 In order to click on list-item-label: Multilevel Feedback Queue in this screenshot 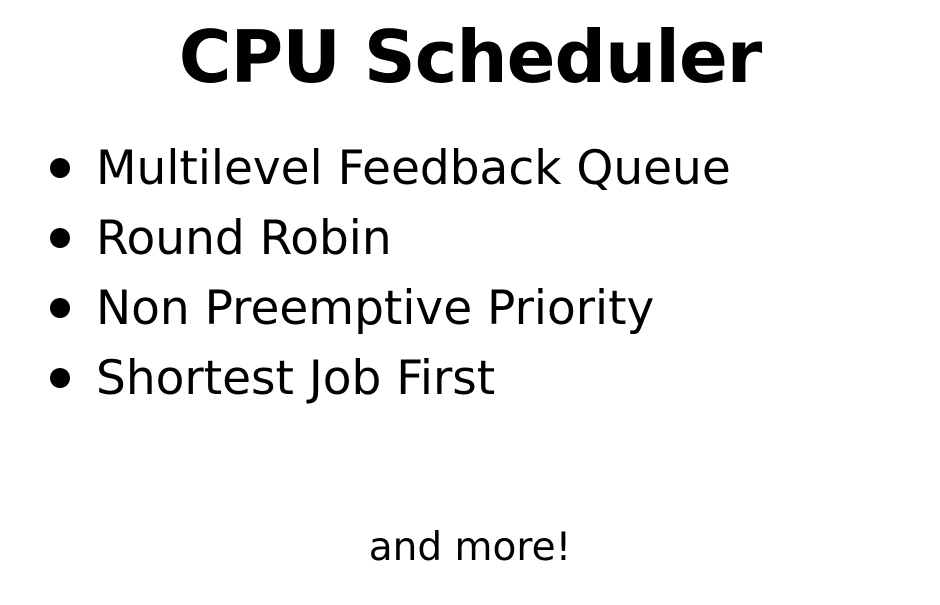, I will do `click(413, 168)`.